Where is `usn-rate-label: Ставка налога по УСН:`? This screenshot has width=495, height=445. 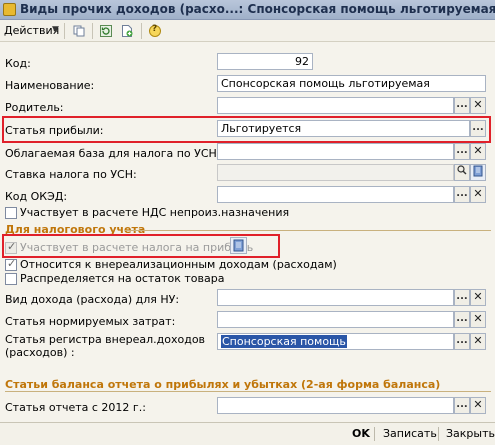
usn-rate-label: Ставка налога по УСН: is located at coordinates (71, 174).